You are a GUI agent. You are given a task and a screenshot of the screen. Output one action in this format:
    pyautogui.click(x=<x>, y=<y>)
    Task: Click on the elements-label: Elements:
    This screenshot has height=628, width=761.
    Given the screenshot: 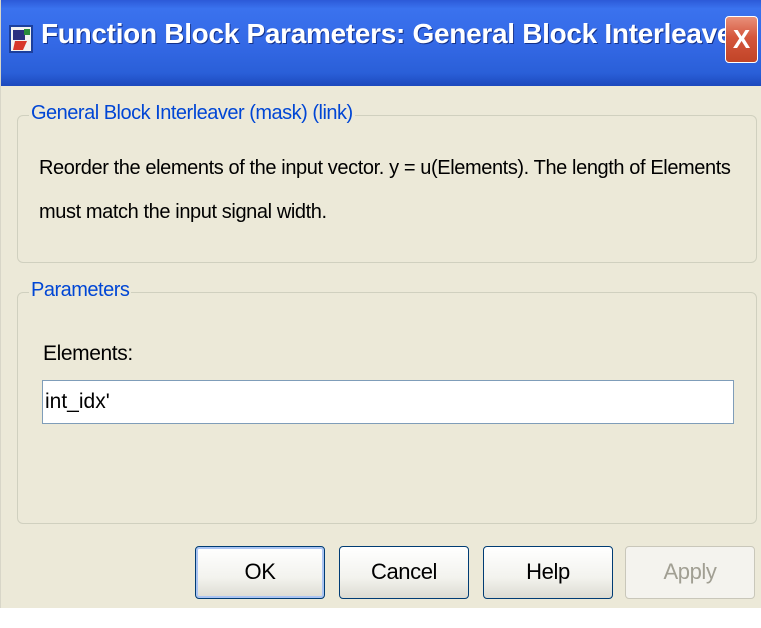 What is the action you would take?
    pyautogui.click(x=88, y=353)
    